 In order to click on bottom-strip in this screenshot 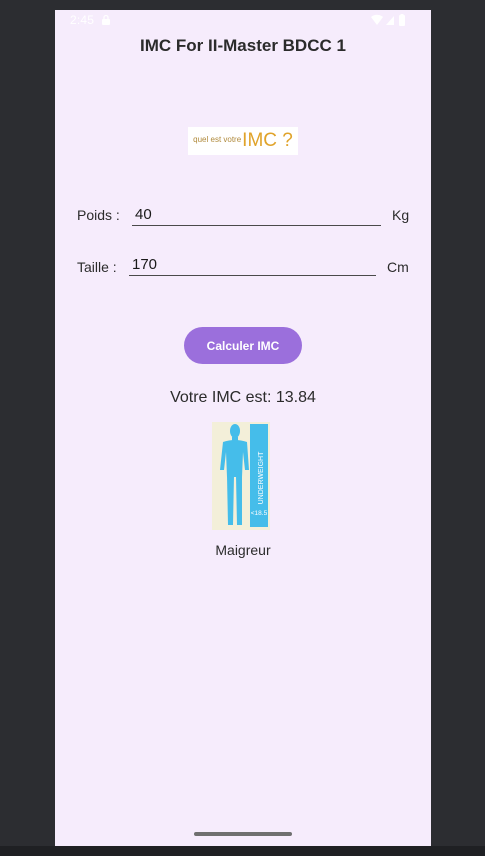, I will do `click(242, 851)`.